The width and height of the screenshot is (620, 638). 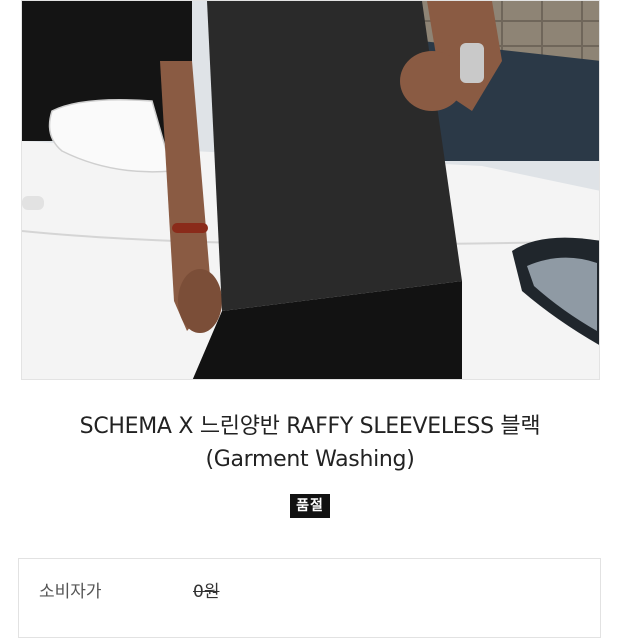 I want to click on product-title-line1: SCHEMA X 느린양반 RAFFY SLEEVELESS 블랙, so click(x=310, y=426).